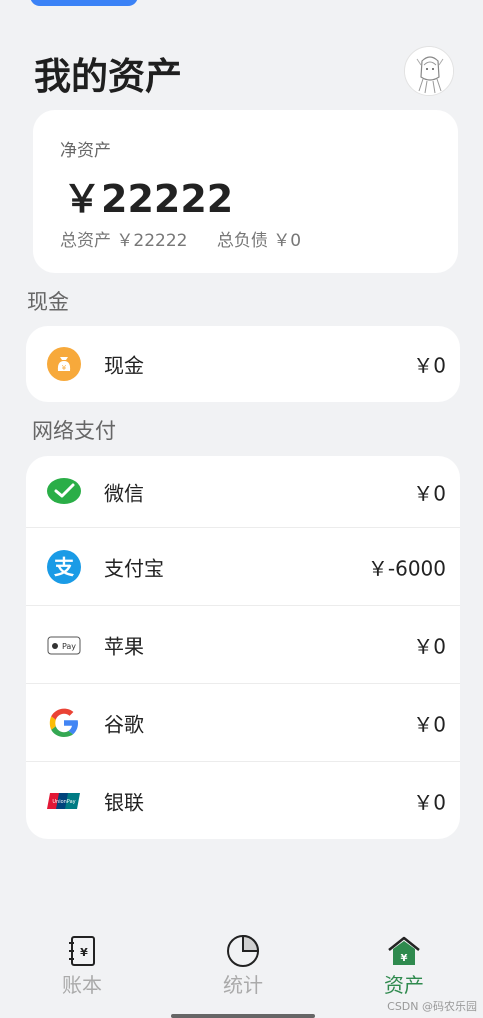 This screenshot has width=483, height=1018. I want to click on account-row-cash: ¥ 现金 ￥0, so click(243, 364).